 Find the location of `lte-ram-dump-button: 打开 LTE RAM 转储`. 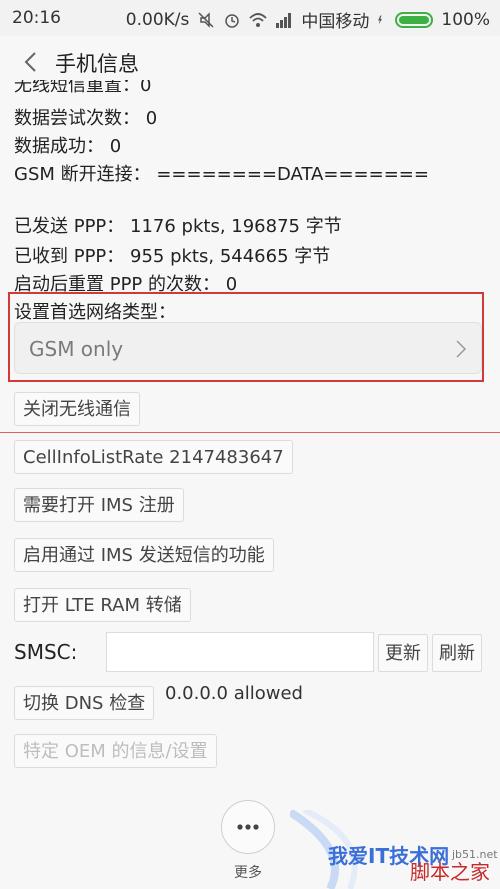

lte-ram-dump-button: 打开 LTE RAM 转储 is located at coordinates (102, 605).